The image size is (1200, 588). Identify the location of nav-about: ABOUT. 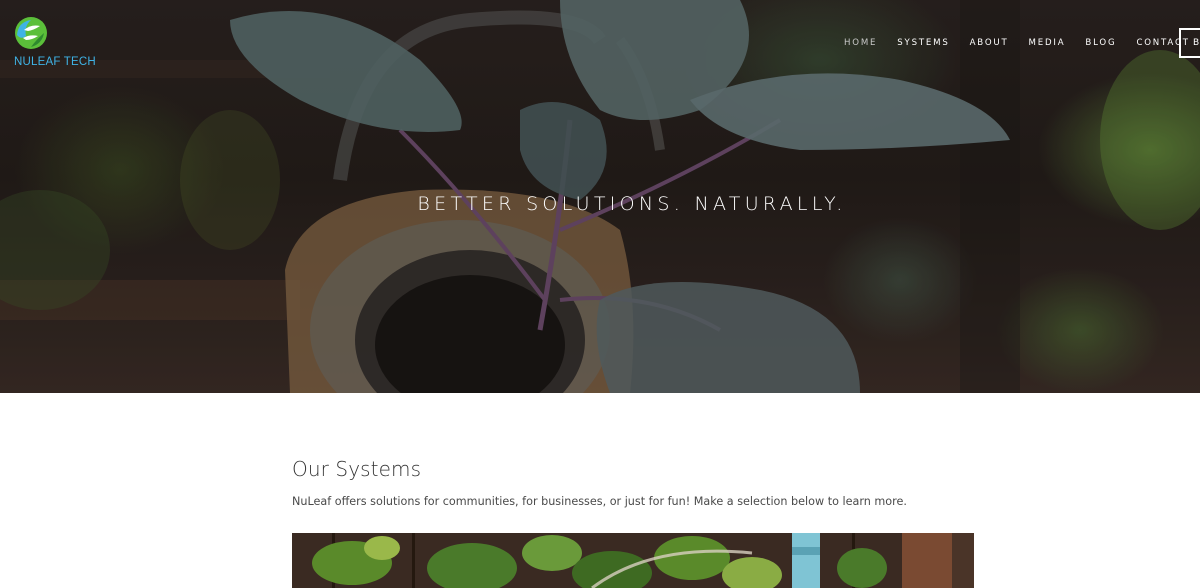
(989, 44).